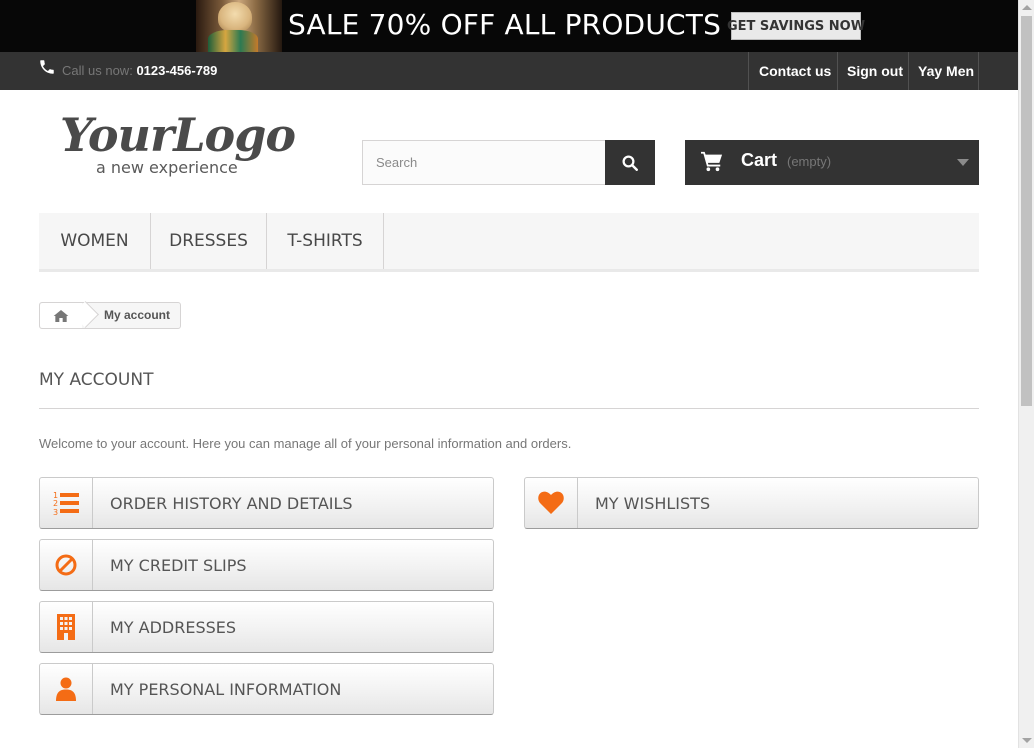 This screenshot has height=748, width=1034. What do you see at coordinates (759, 160) in the screenshot?
I see `cart-label: Cart` at bounding box center [759, 160].